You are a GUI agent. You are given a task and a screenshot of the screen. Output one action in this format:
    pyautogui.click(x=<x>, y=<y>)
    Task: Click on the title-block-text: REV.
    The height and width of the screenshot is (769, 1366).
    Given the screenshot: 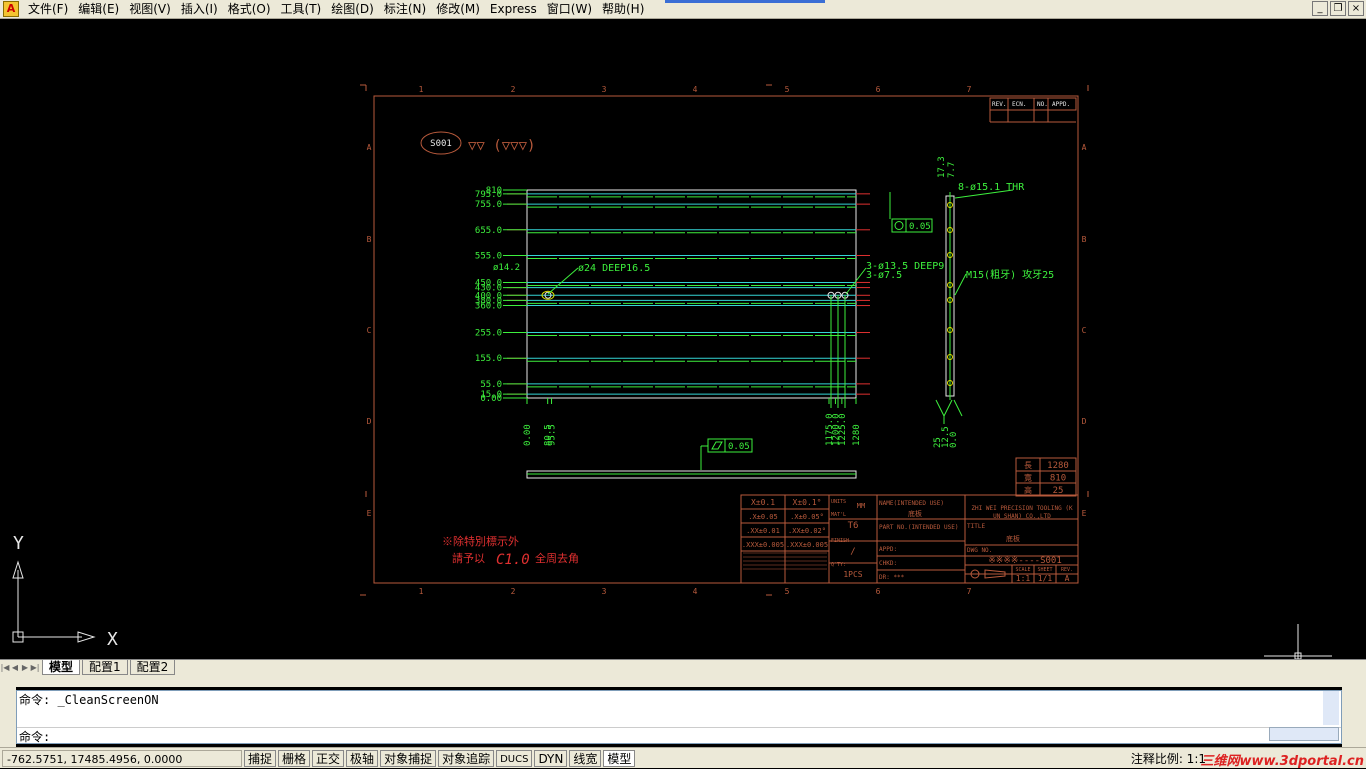 What is the action you would take?
    pyautogui.click(x=1067, y=570)
    